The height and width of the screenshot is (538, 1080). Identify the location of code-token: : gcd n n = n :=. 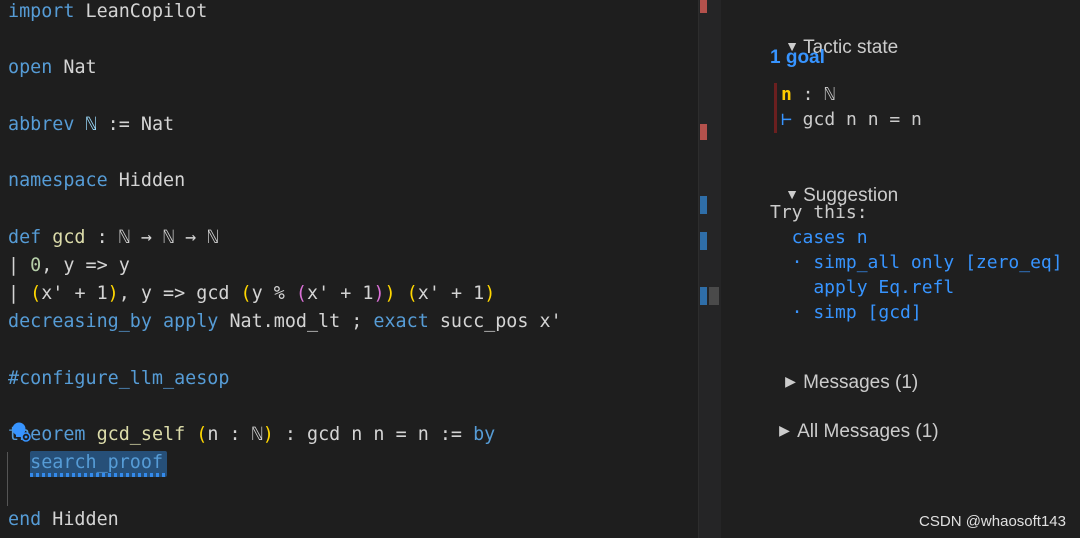
(373, 434).